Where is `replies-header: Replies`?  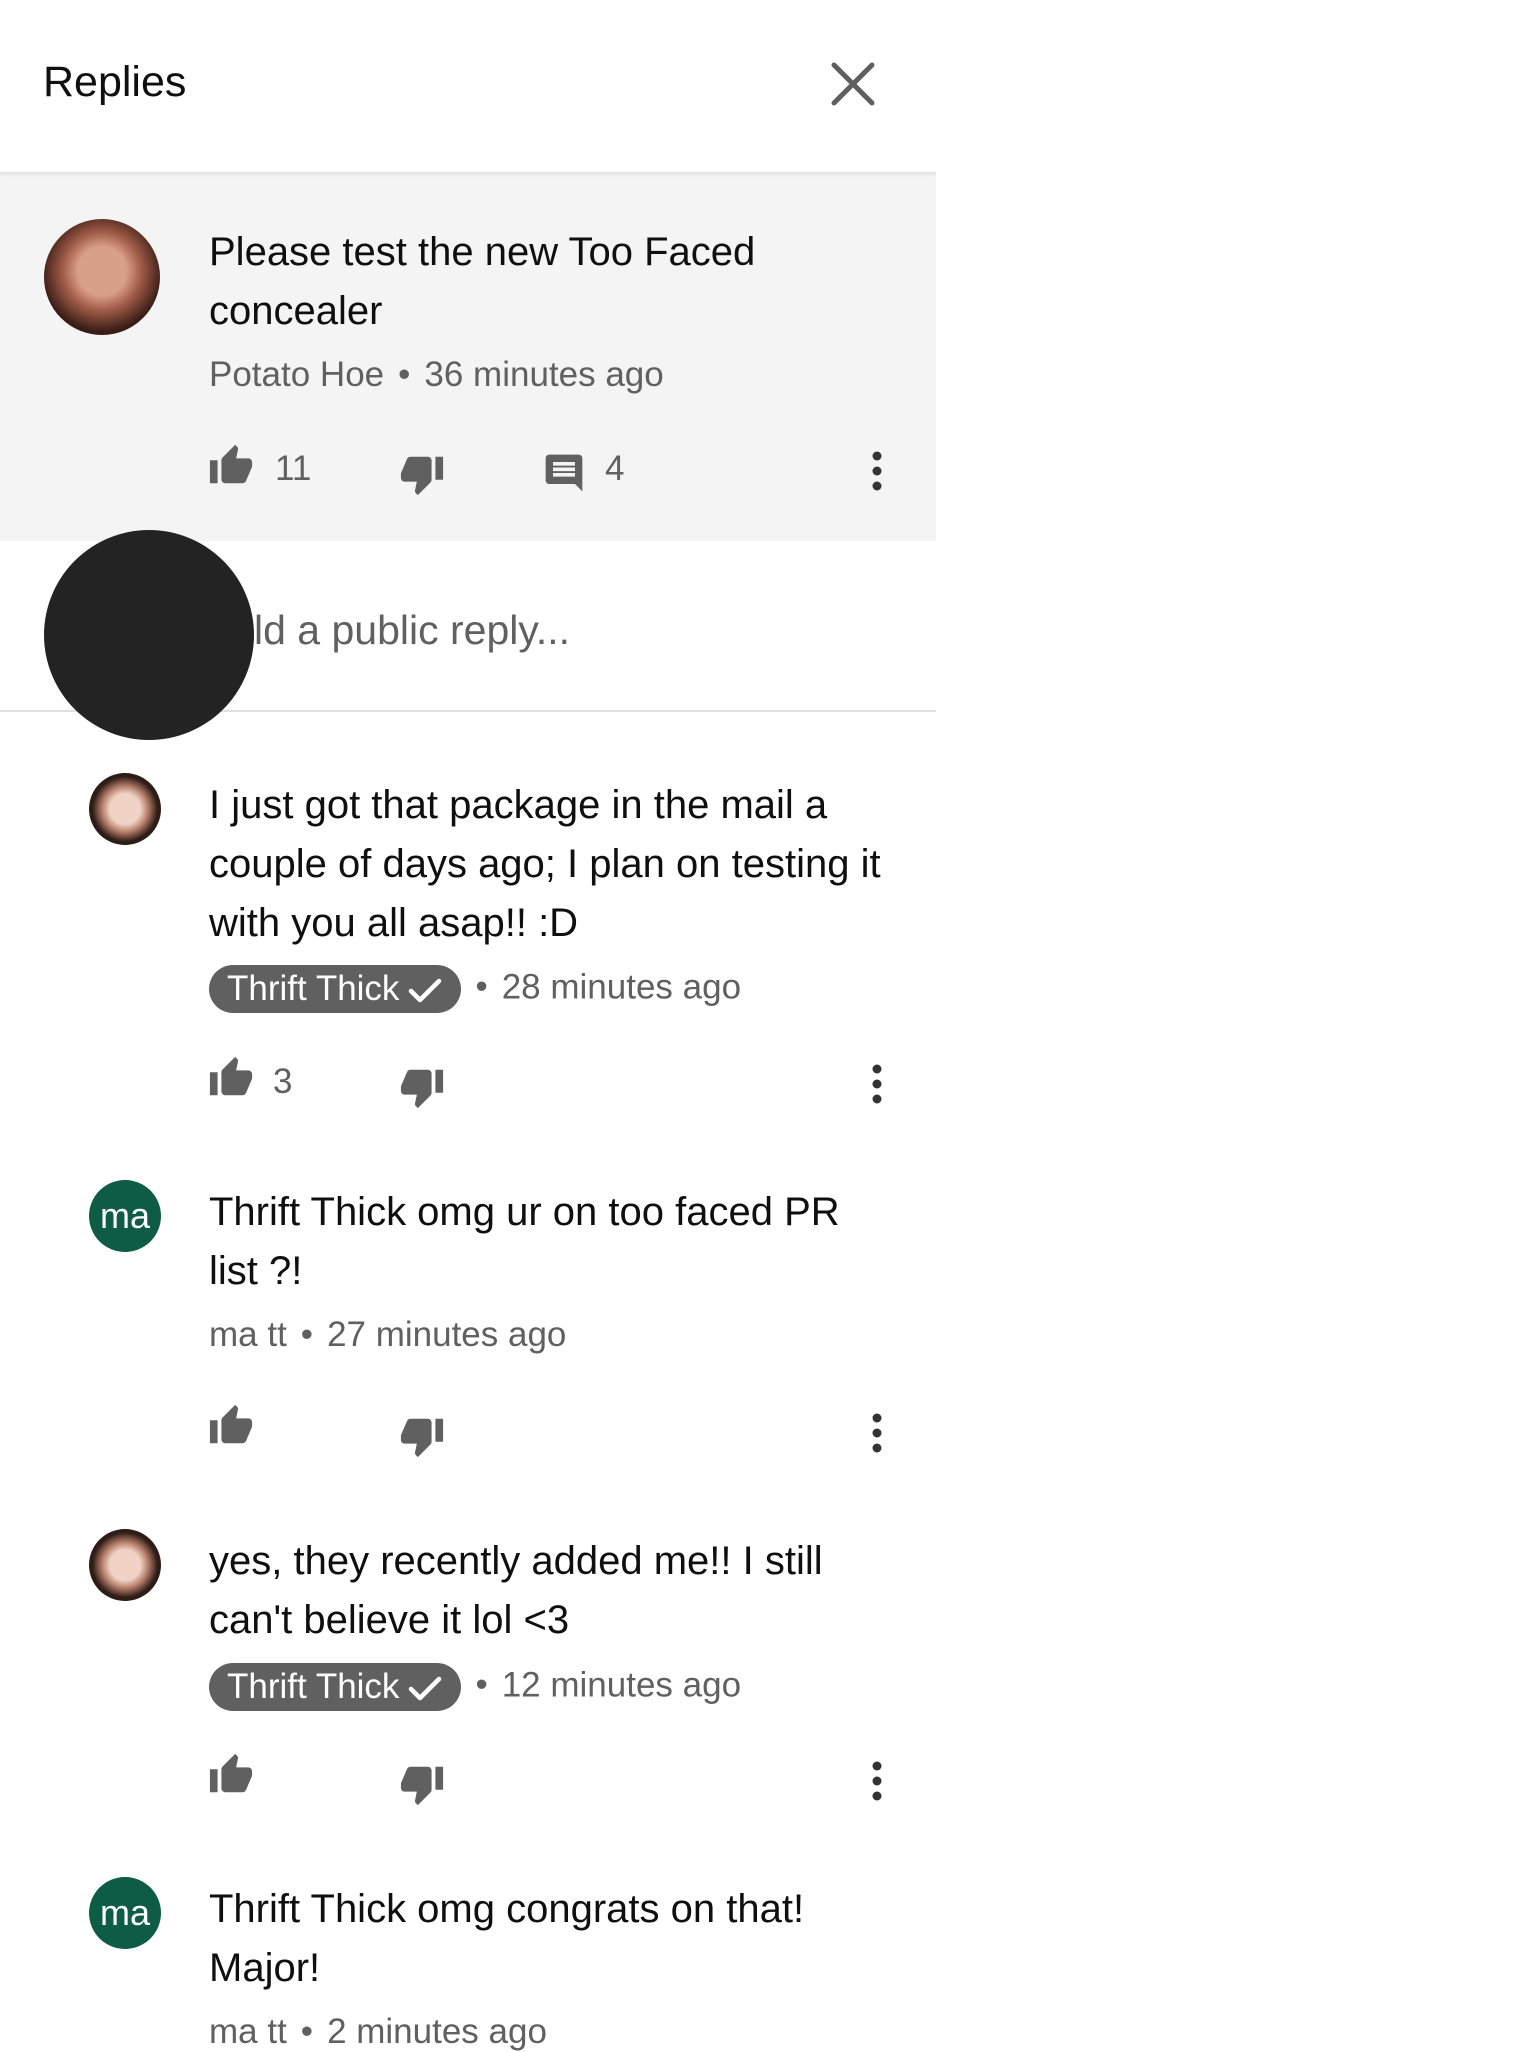
replies-header: Replies is located at coordinates (468, 86).